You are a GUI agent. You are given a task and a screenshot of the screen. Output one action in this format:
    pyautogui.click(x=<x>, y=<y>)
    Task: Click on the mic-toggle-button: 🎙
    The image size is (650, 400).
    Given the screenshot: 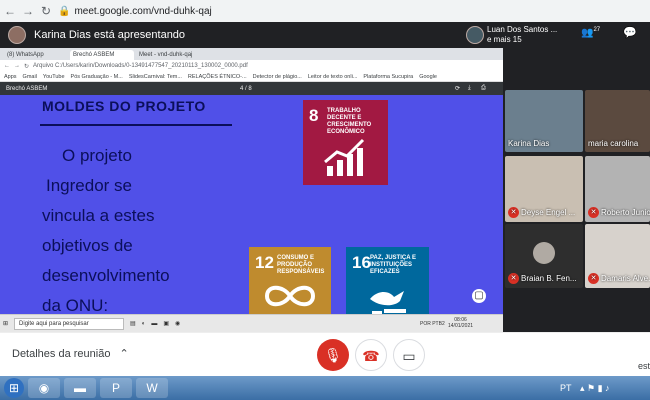 What is the action you would take?
    pyautogui.click(x=333, y=355)
    